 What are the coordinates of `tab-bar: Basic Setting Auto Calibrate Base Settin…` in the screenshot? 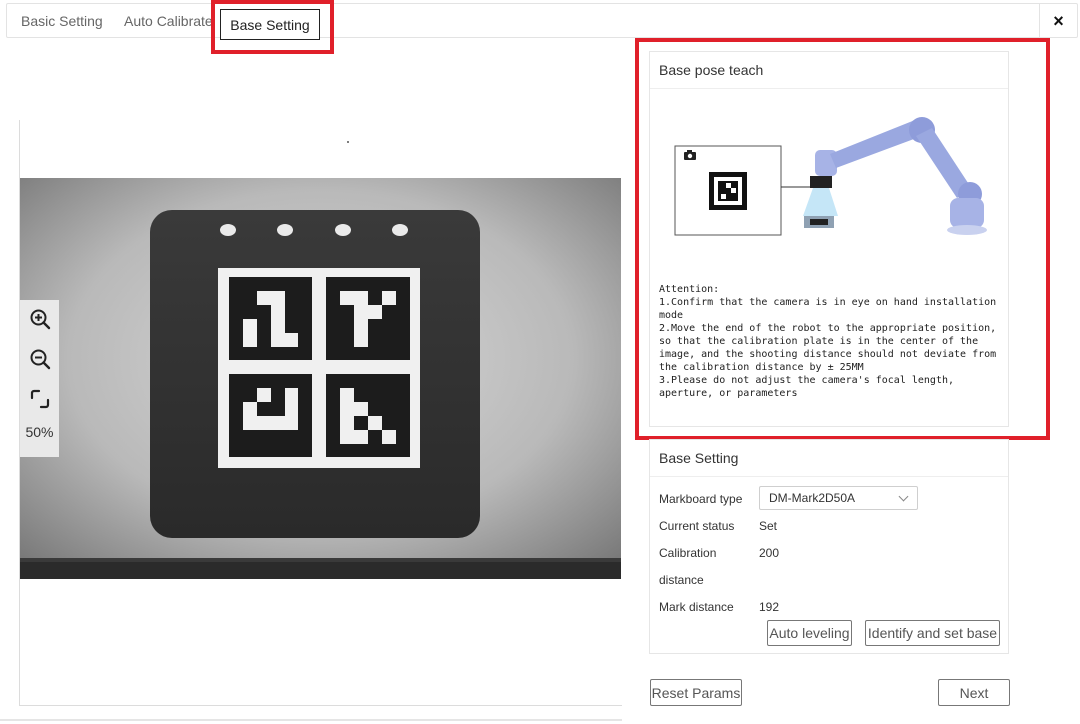 It's located at (542, 21).